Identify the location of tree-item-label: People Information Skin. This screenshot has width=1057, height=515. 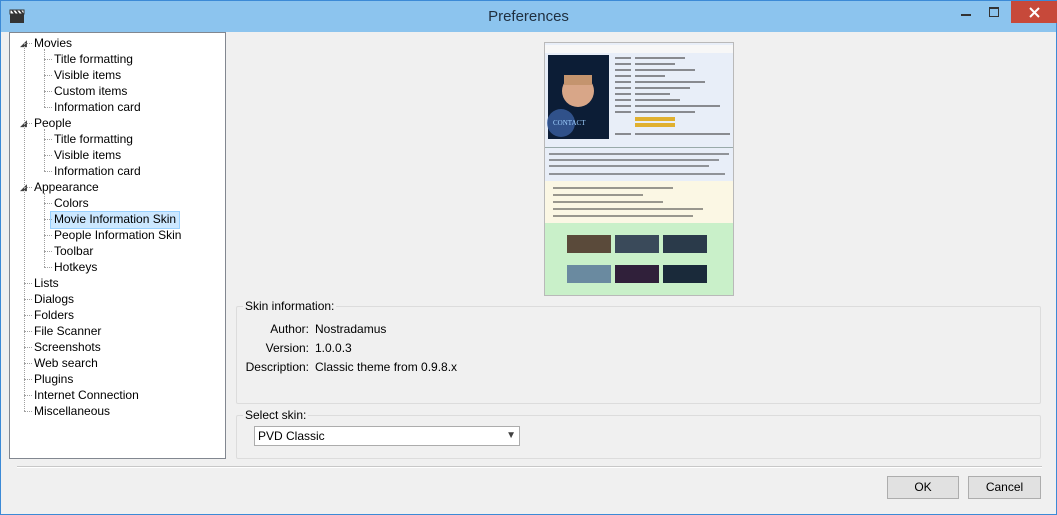
(118, 235).